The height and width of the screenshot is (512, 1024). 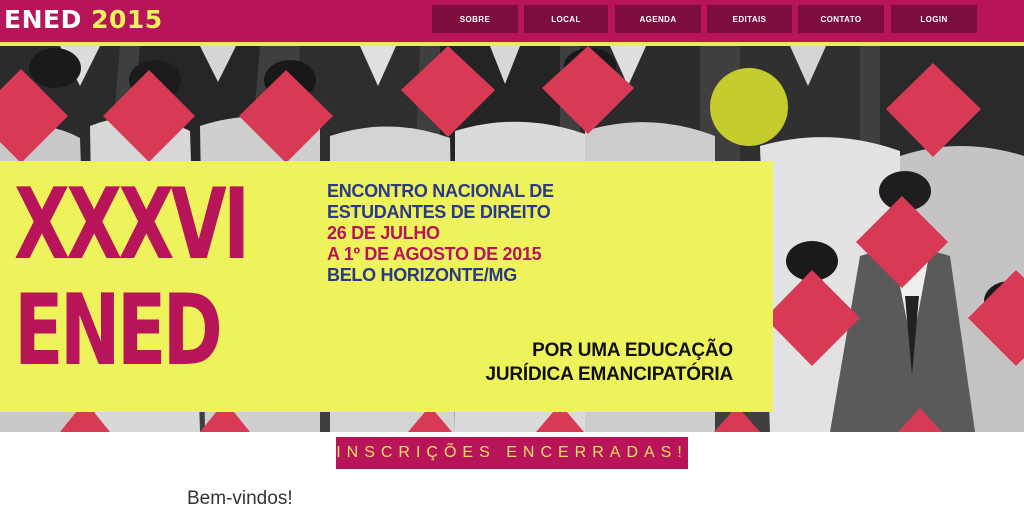 I want to click on event-tagline: POR UMA EDUCAÇÃO JURÍDICA EMANCIPATÓRIA, so click(x=609, y=363).